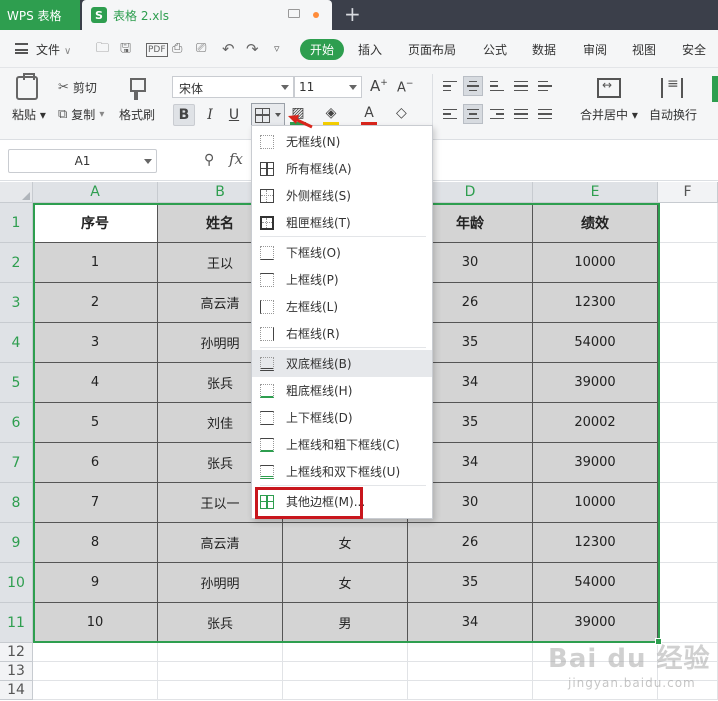  Describe the element at coordinates (298, 116) in the screenshot. I see `cell-style-button: ▨` at that location.